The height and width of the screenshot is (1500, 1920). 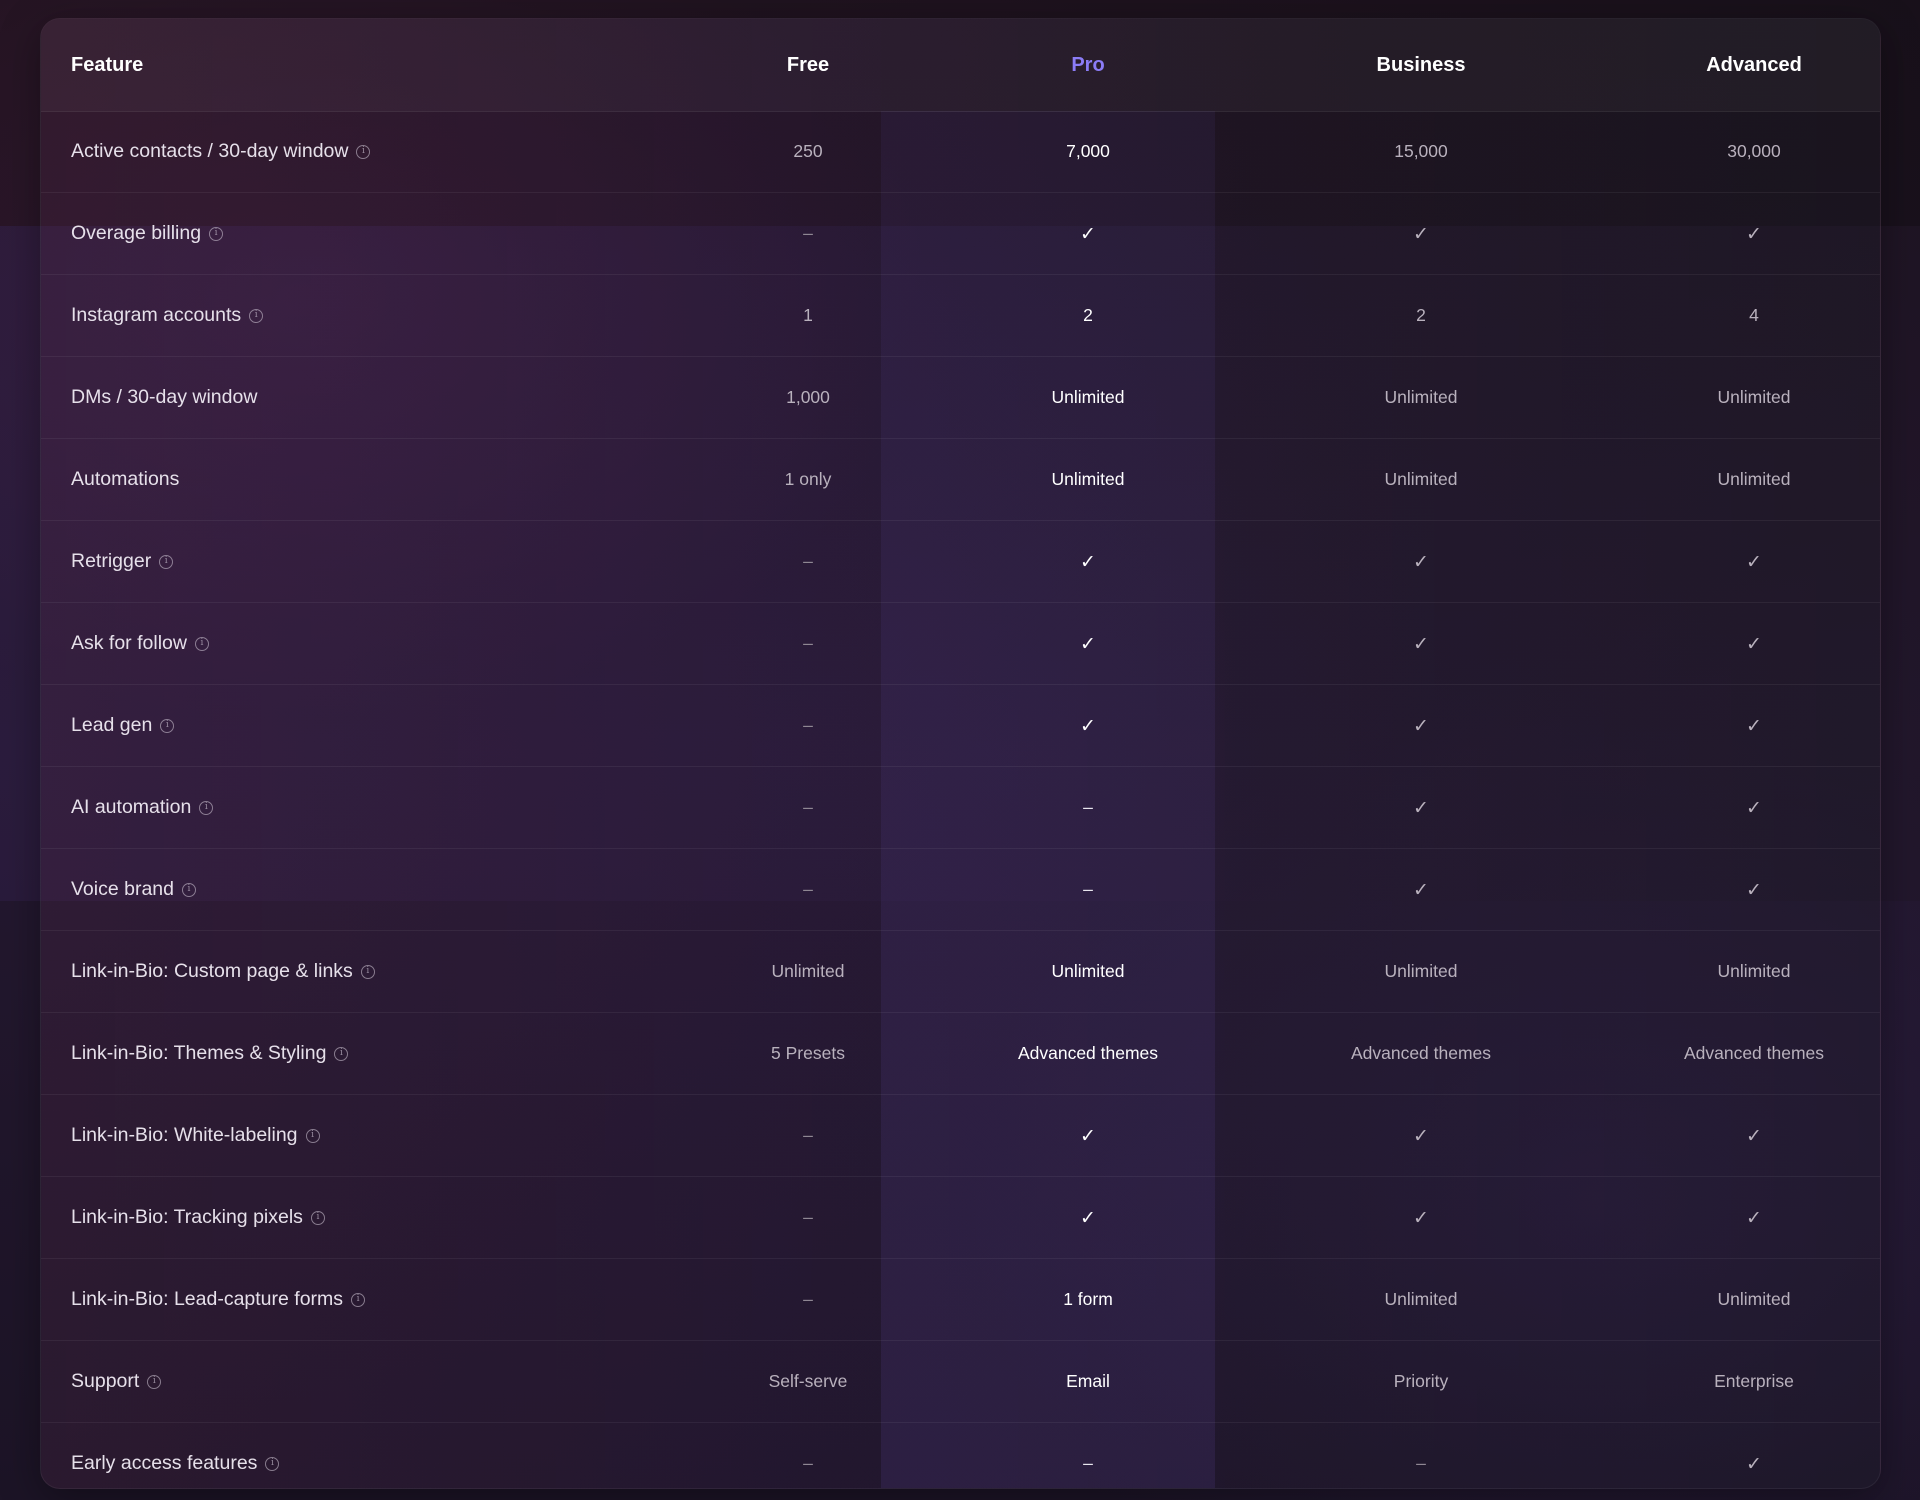 I want to click on cell-value: 2, so click(x=1421, y=315).